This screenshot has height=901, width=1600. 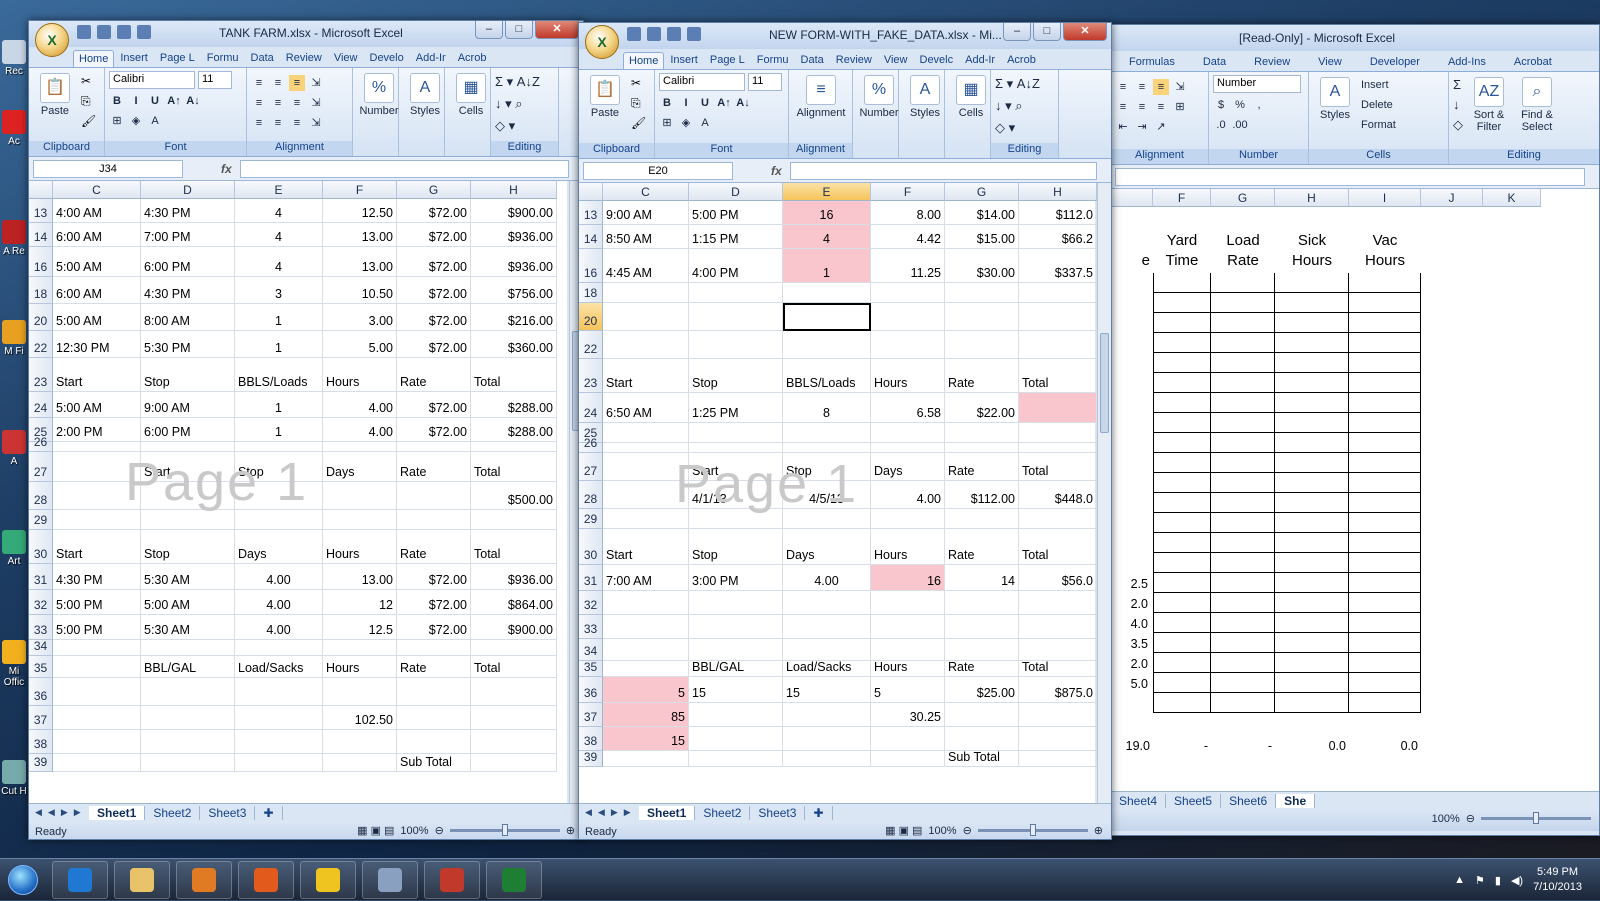 What do you see at coordinates (982, 650) in the screenshot?
I see `cell-G34` at bounding box center [982, 650].